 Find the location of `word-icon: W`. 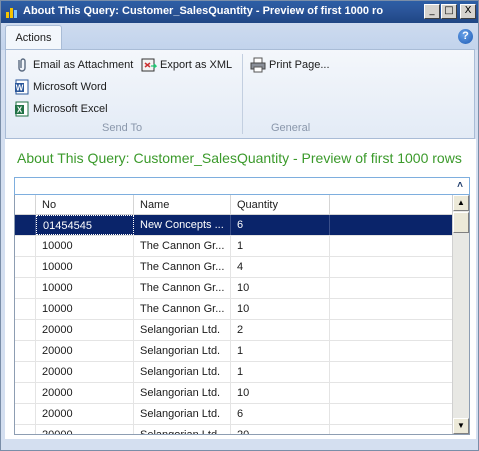

word-icon: W is located at coordinates (22, 87).